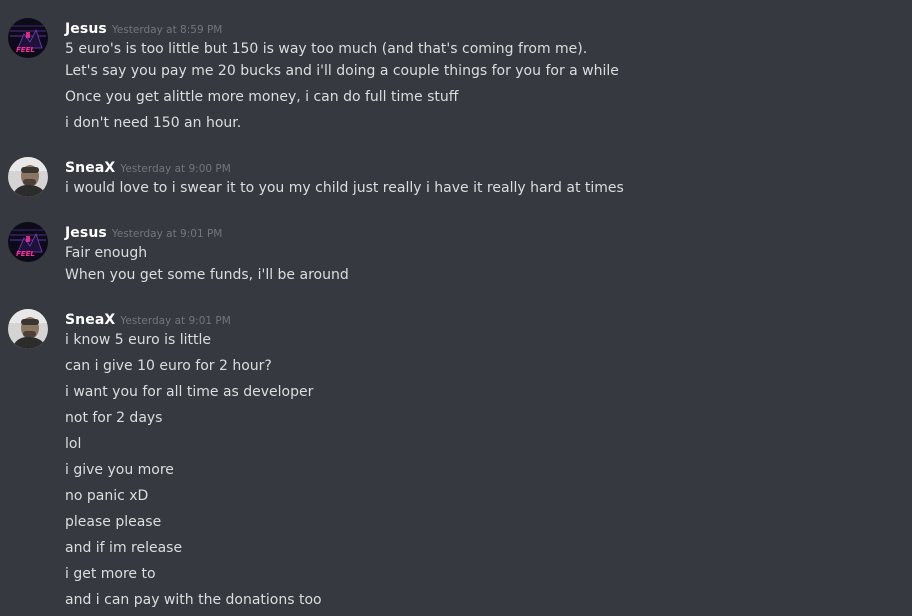 This screenshot has height=616, width=912. Describe the element at coordinates (113, 522) in the screenshot. I see `message-text: please please` at that location.